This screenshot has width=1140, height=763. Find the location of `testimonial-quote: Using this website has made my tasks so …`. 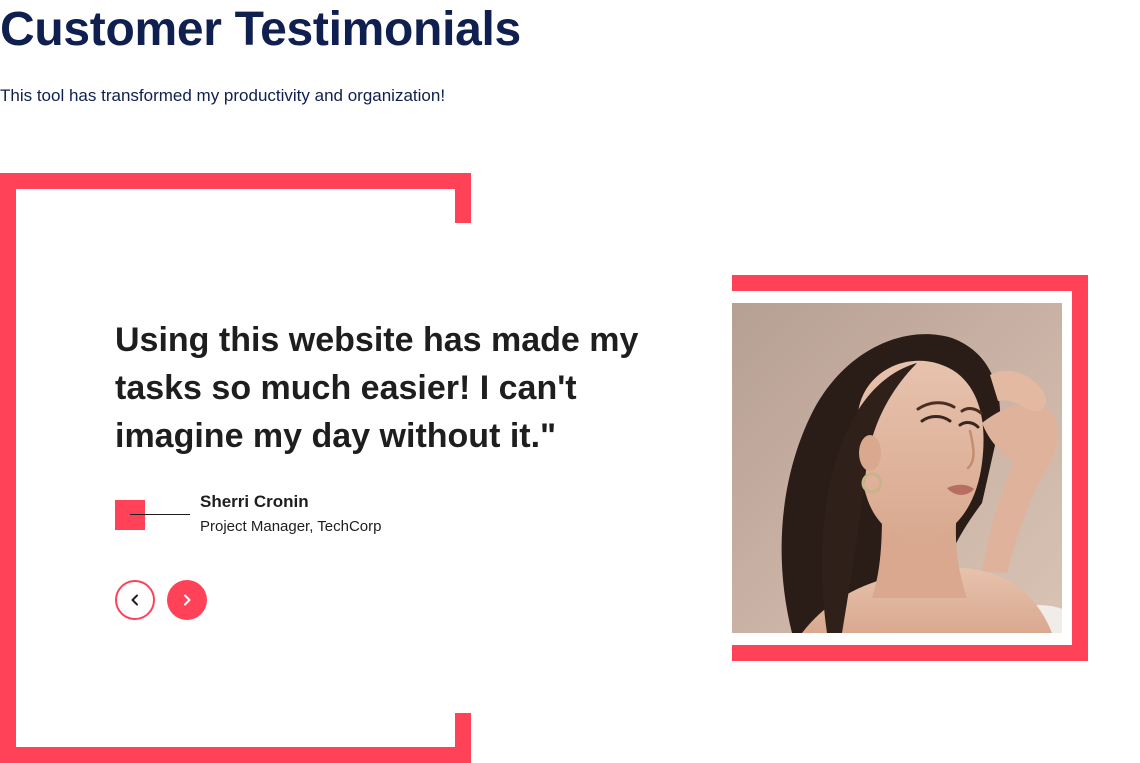

testimonial-quote: Using this website has made my tasks so … is located at coordinates (377, 388).